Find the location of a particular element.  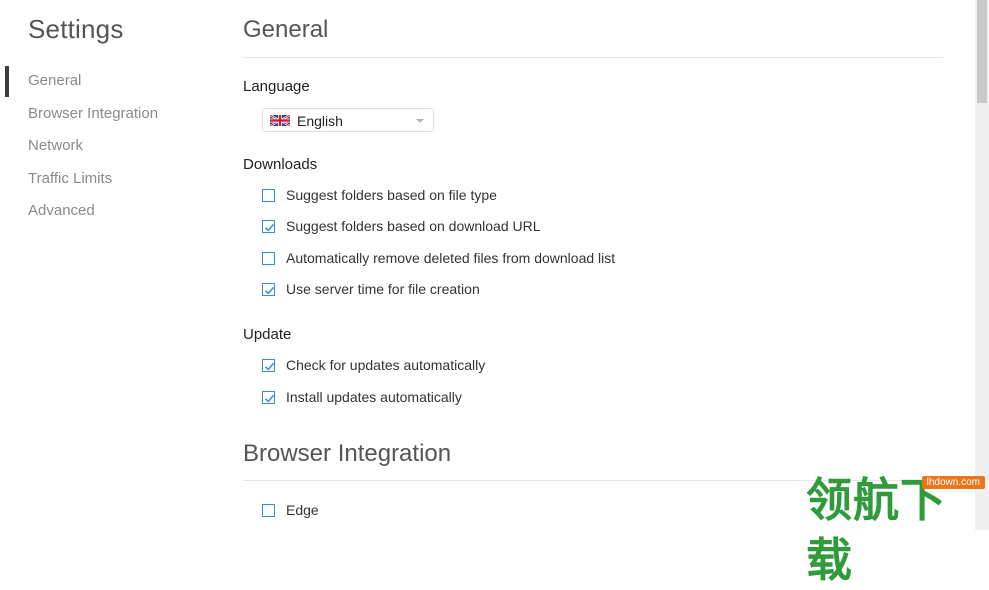

checkbox-row-check-updates: Check for updates automatically is located at coordinates (373, 365).